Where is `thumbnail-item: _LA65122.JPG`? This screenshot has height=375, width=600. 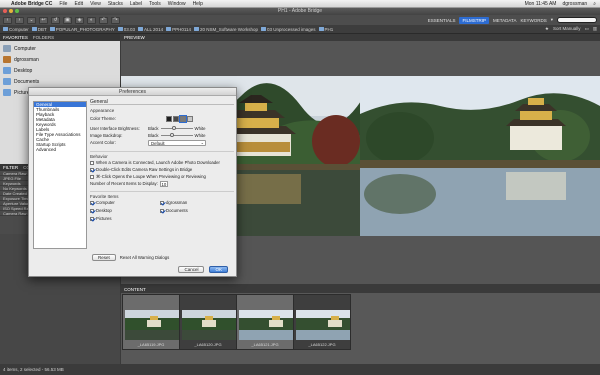 thumbnail-item: _LA65122.JPG is located at coordinates (322, 322).